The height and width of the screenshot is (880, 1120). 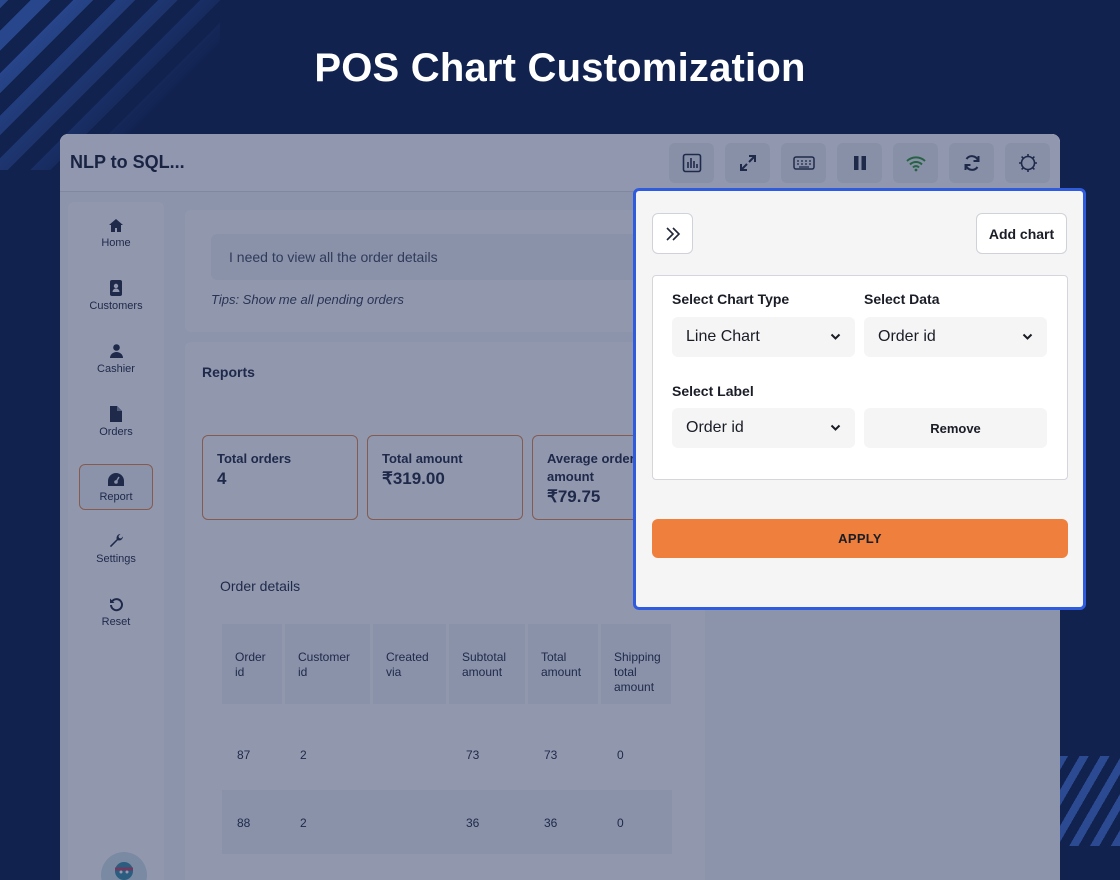 What do you see at coordinates (715, 427) in the screenshot?
I see `label-value: Order id` at bounding box center [715, 427].